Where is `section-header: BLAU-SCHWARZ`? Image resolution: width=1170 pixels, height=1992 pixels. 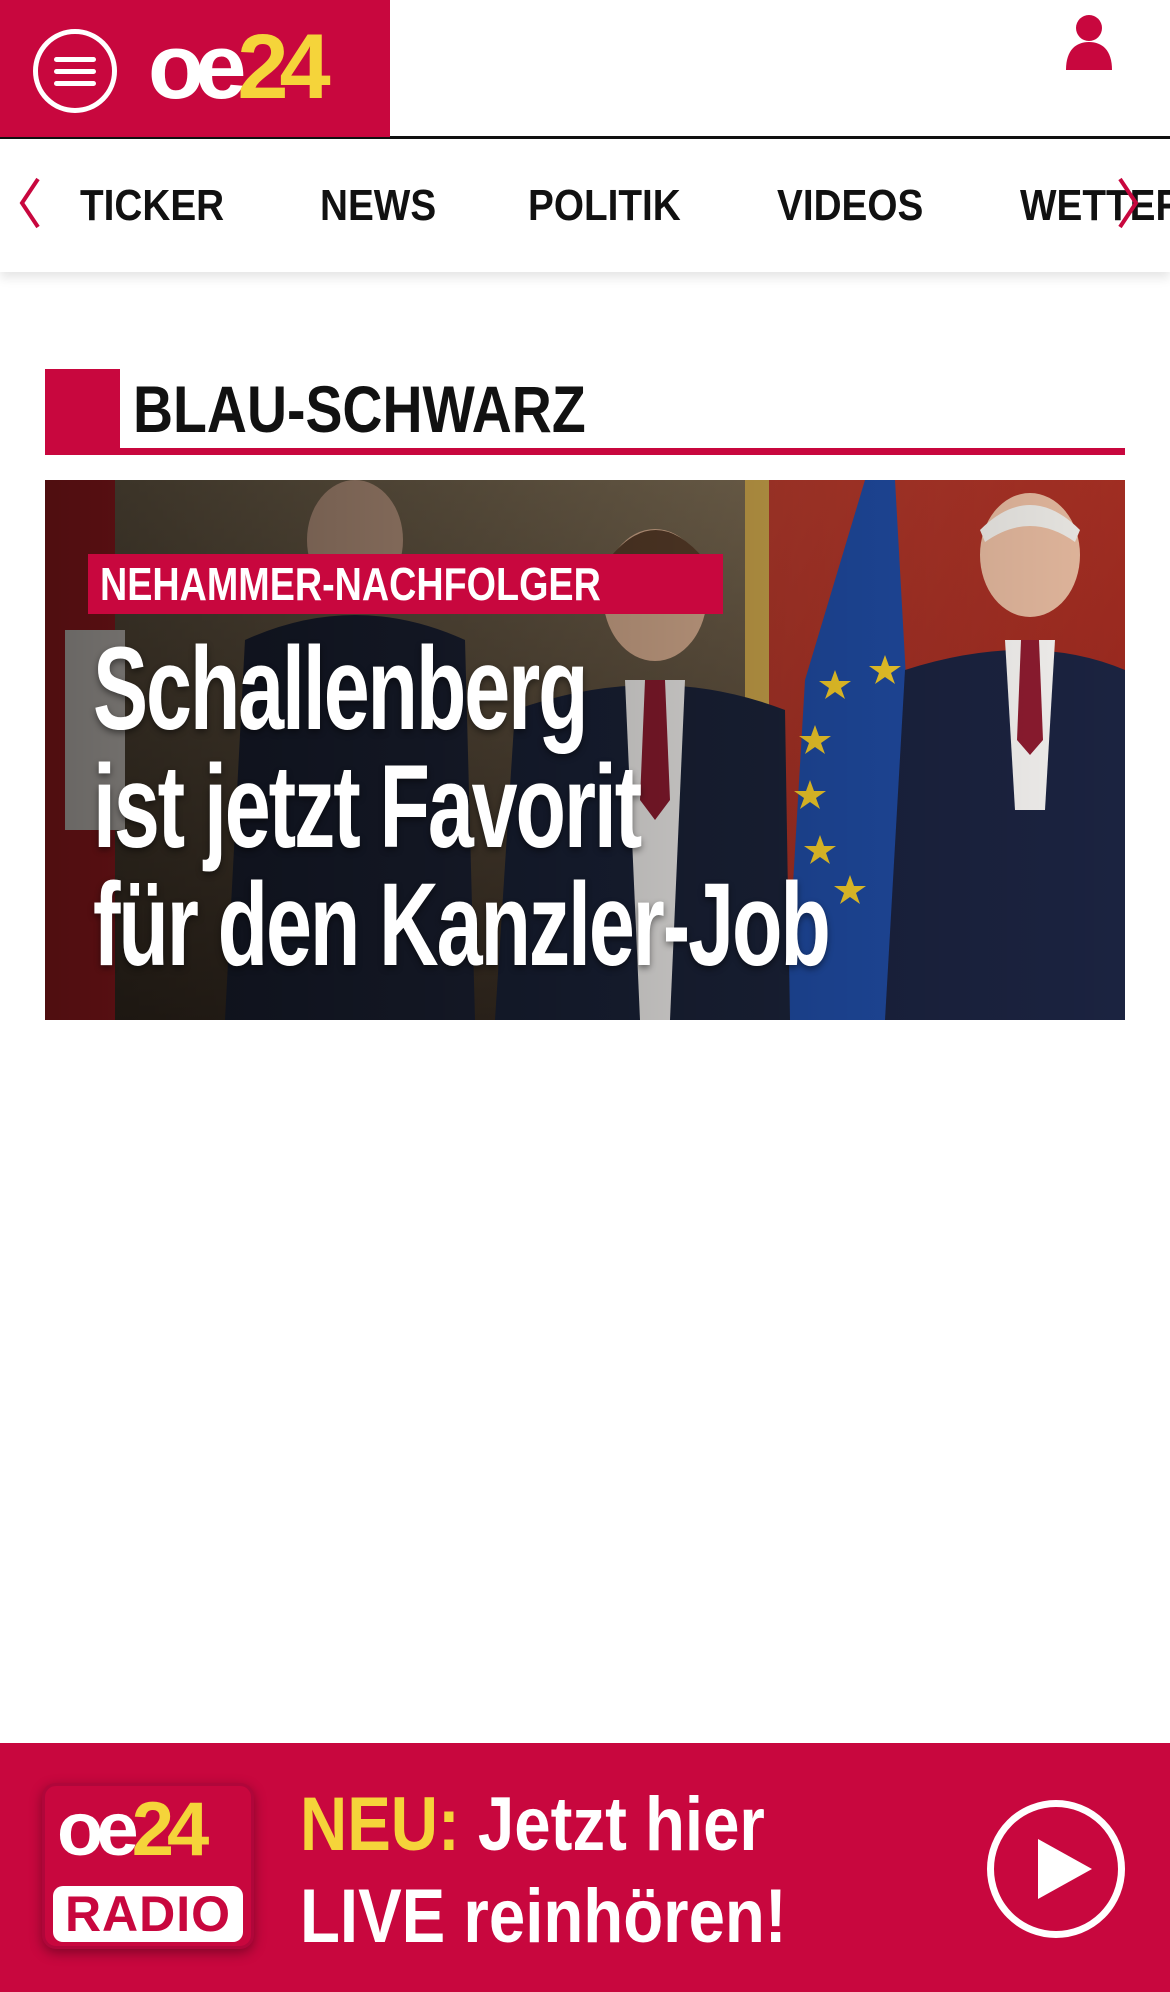
section-header: BLAU-SCHWARZ is located at coordinates (585, 412).